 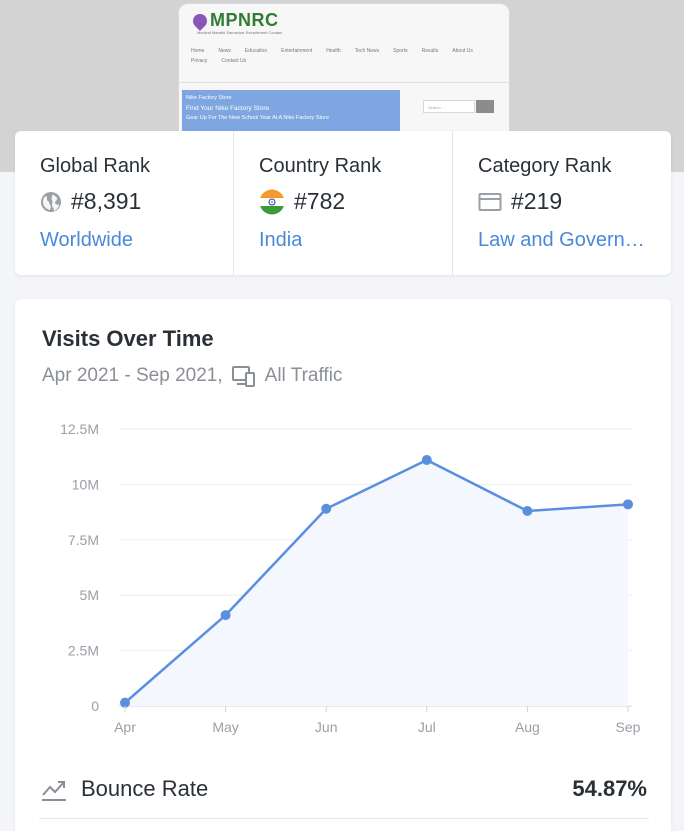 What do you see at coordinates (225, 727) in the screenshot?
I see `x-tick-label: May` at bounding box center [225, 727].